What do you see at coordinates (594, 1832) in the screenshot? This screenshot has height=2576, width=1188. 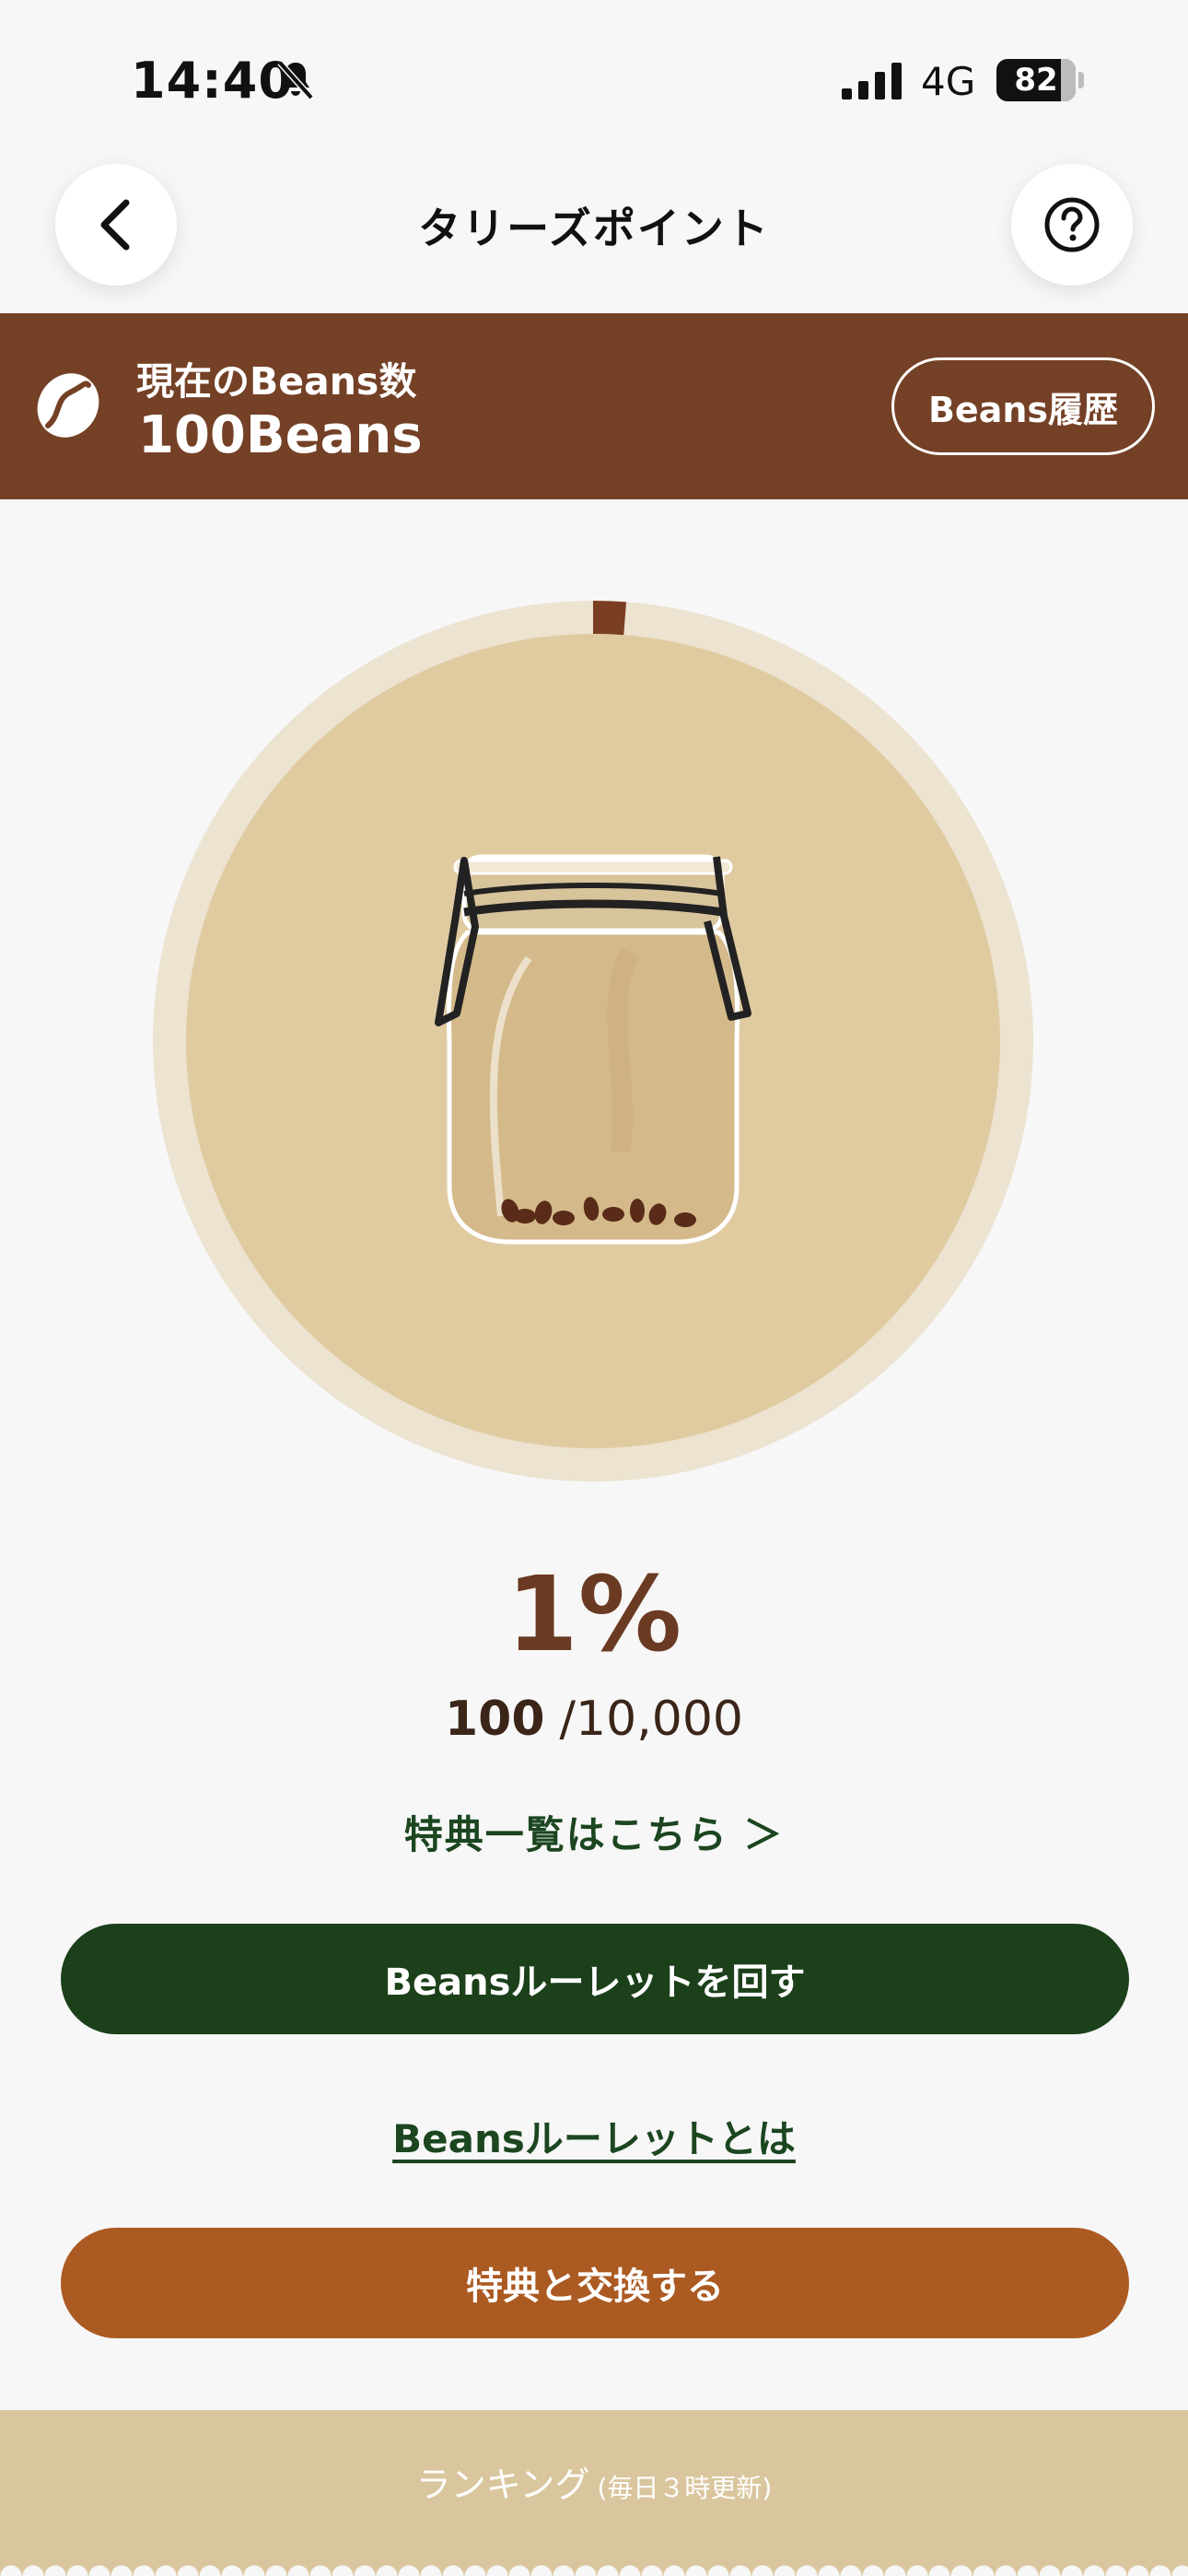 I see `benefits-list-link: 特典一覧はこちら ＞` at bounding box center [594, 1832].